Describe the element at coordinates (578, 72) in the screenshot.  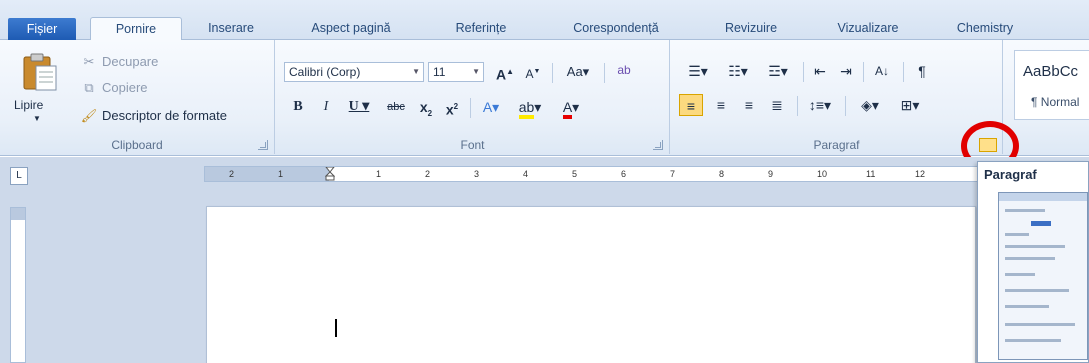
I see `change-case-icon: Aa▾` at that location.